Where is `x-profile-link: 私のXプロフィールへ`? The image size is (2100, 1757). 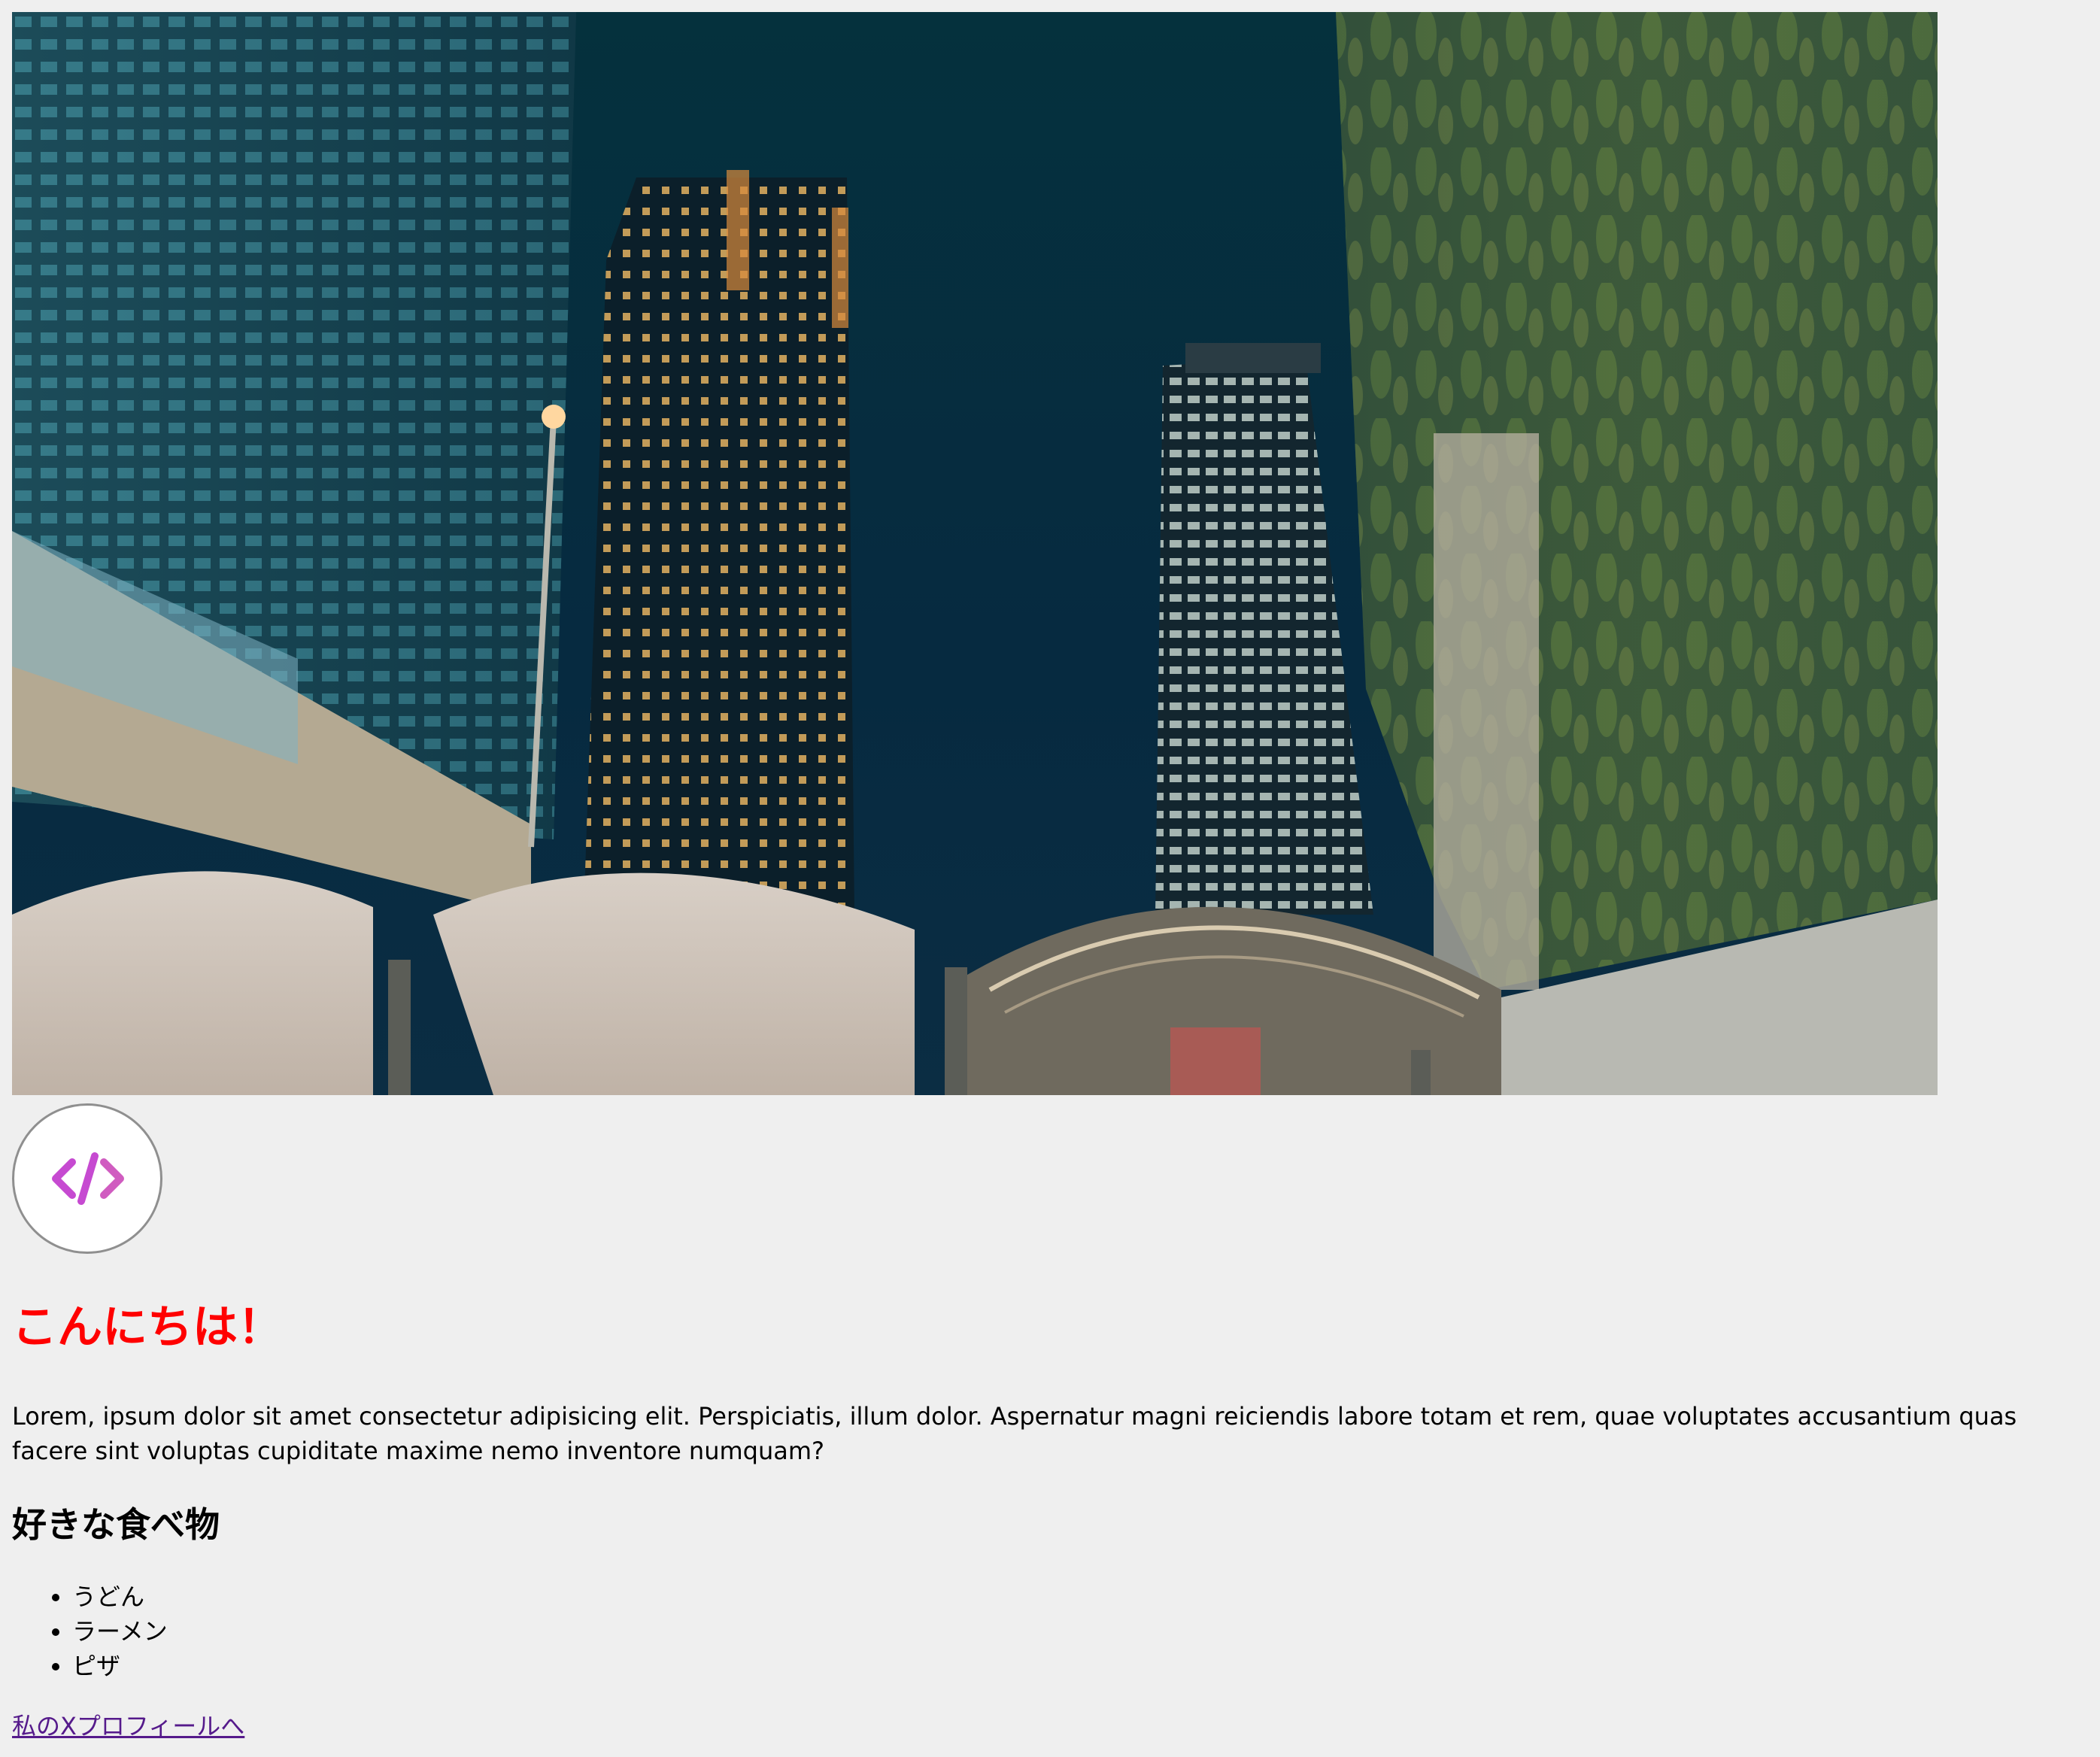 x-profile-link: 私のXプロフィールへ is located at coordinates (128, 1726).